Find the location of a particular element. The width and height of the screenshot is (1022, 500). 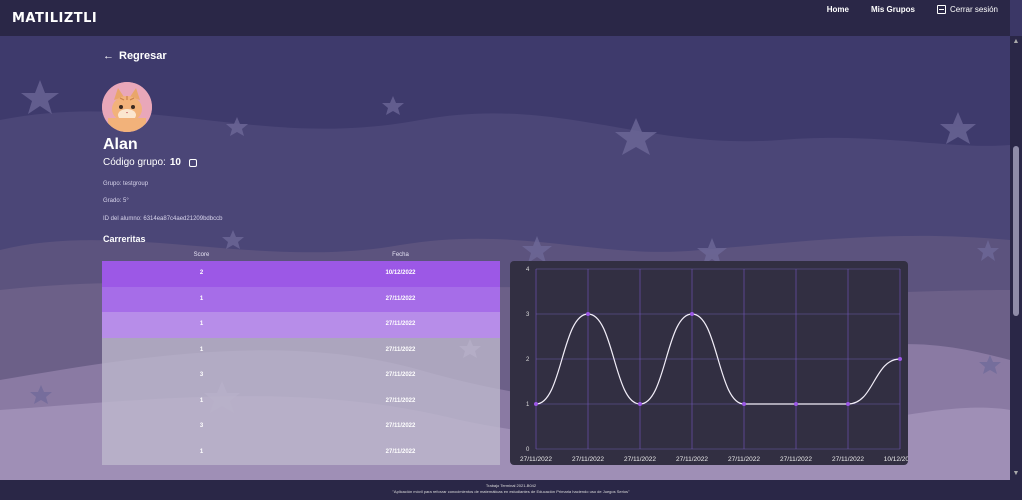

back-button: ← Regresar is located at coordinates (135, 56).